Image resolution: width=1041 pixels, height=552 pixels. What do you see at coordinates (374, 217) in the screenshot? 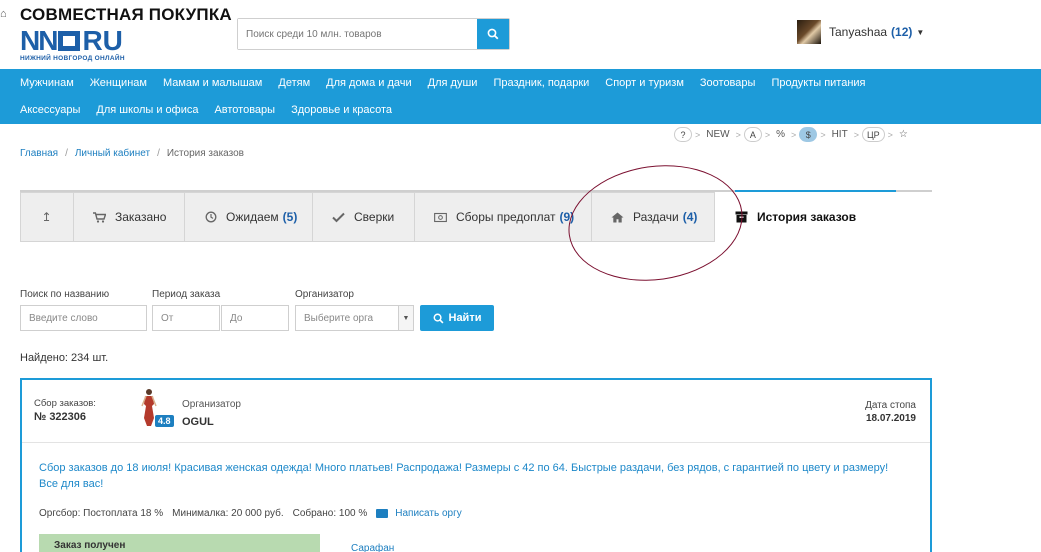
I see `tab-reconciliations-label: Сверки` at bounding box center [374, 217].